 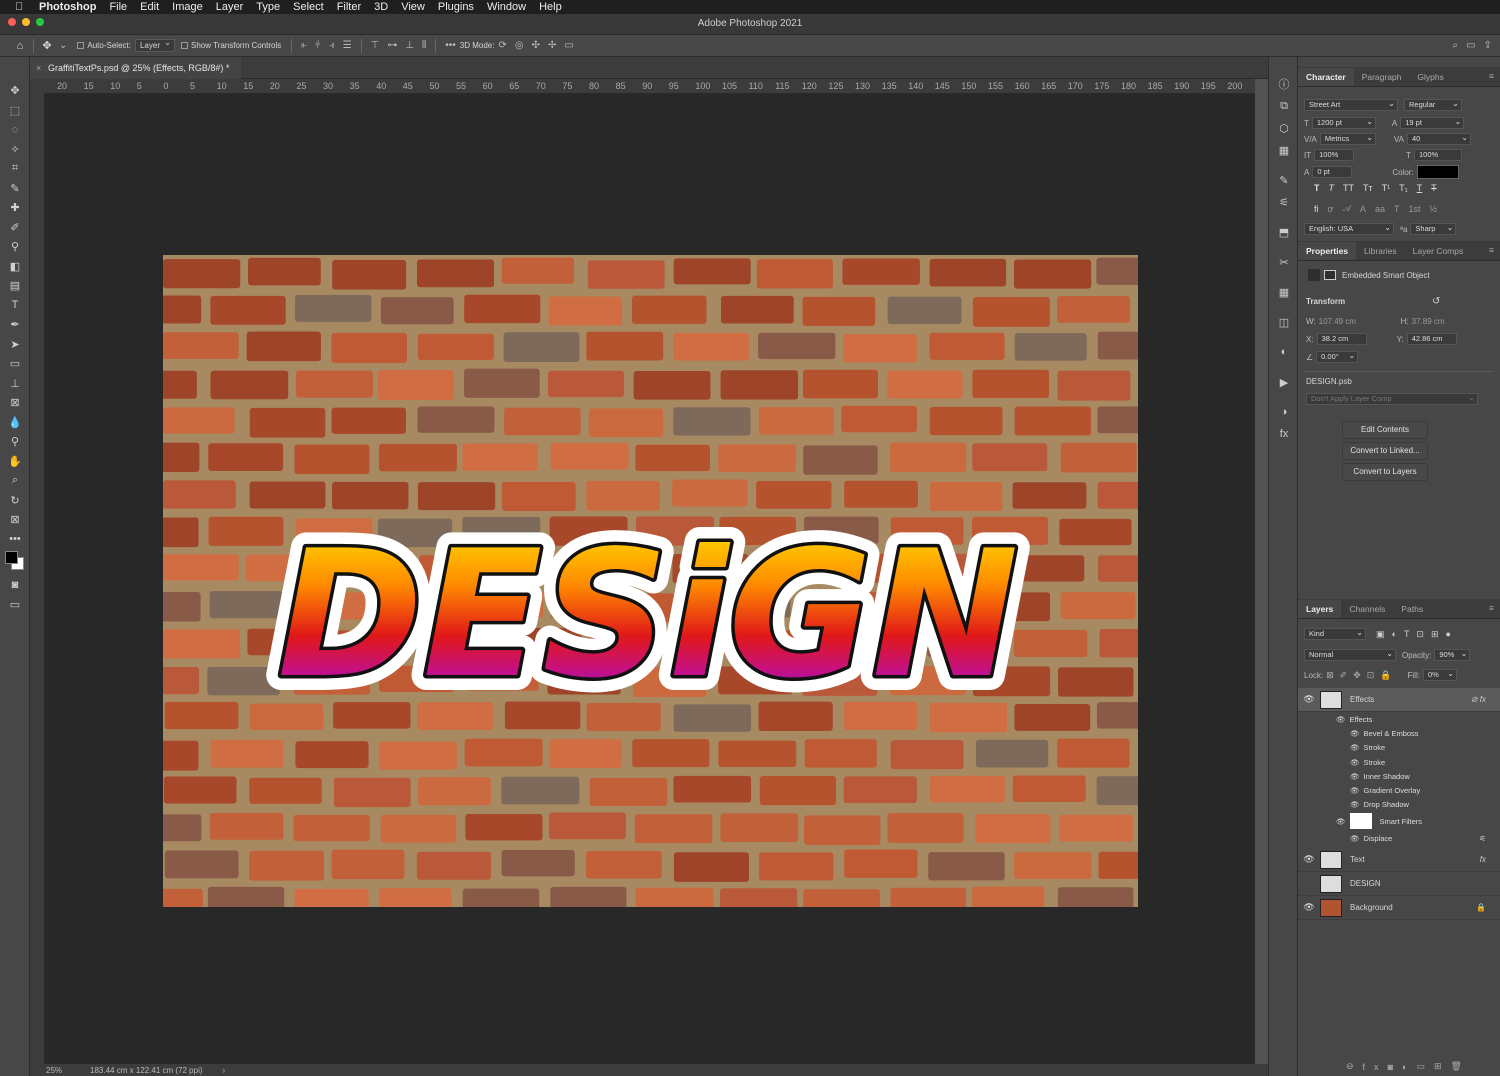 I want to click on path-selection-tool: ➤, so click(x=15, y=345).